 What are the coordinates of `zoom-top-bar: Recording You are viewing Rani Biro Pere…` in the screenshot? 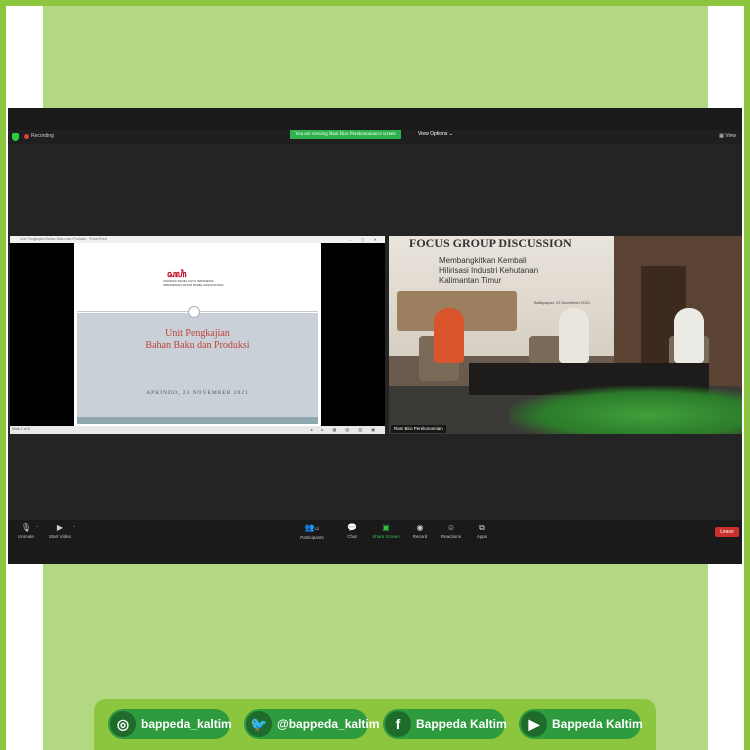 It's located at (375, 137).